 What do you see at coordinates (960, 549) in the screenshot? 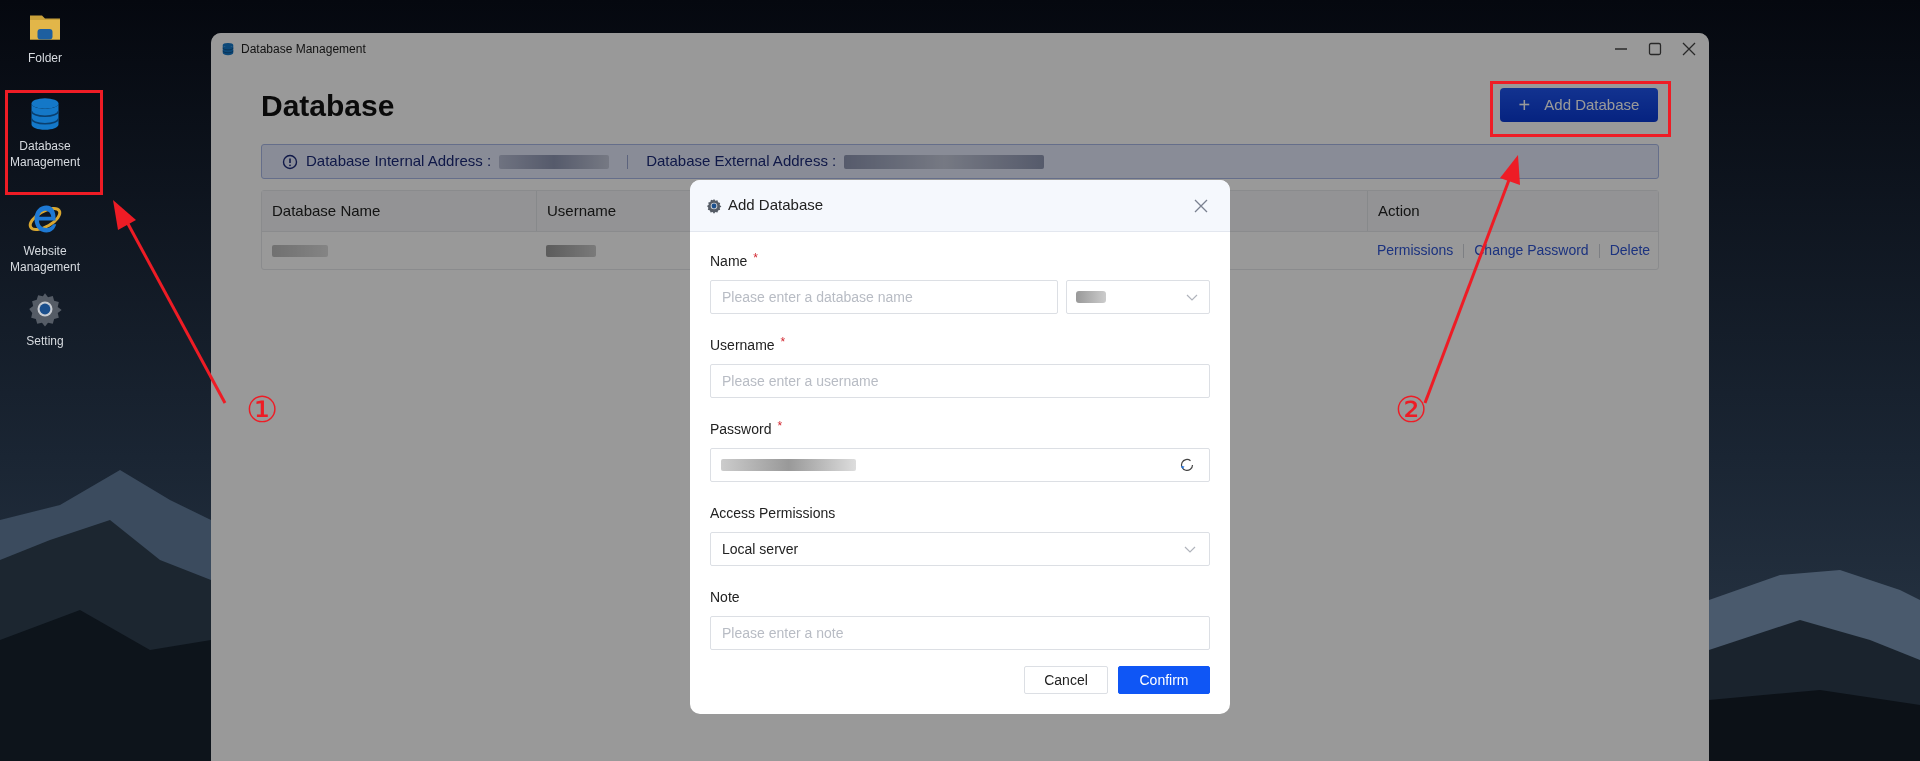
I see `select-field: Local server` at bounding box center [960, 549].